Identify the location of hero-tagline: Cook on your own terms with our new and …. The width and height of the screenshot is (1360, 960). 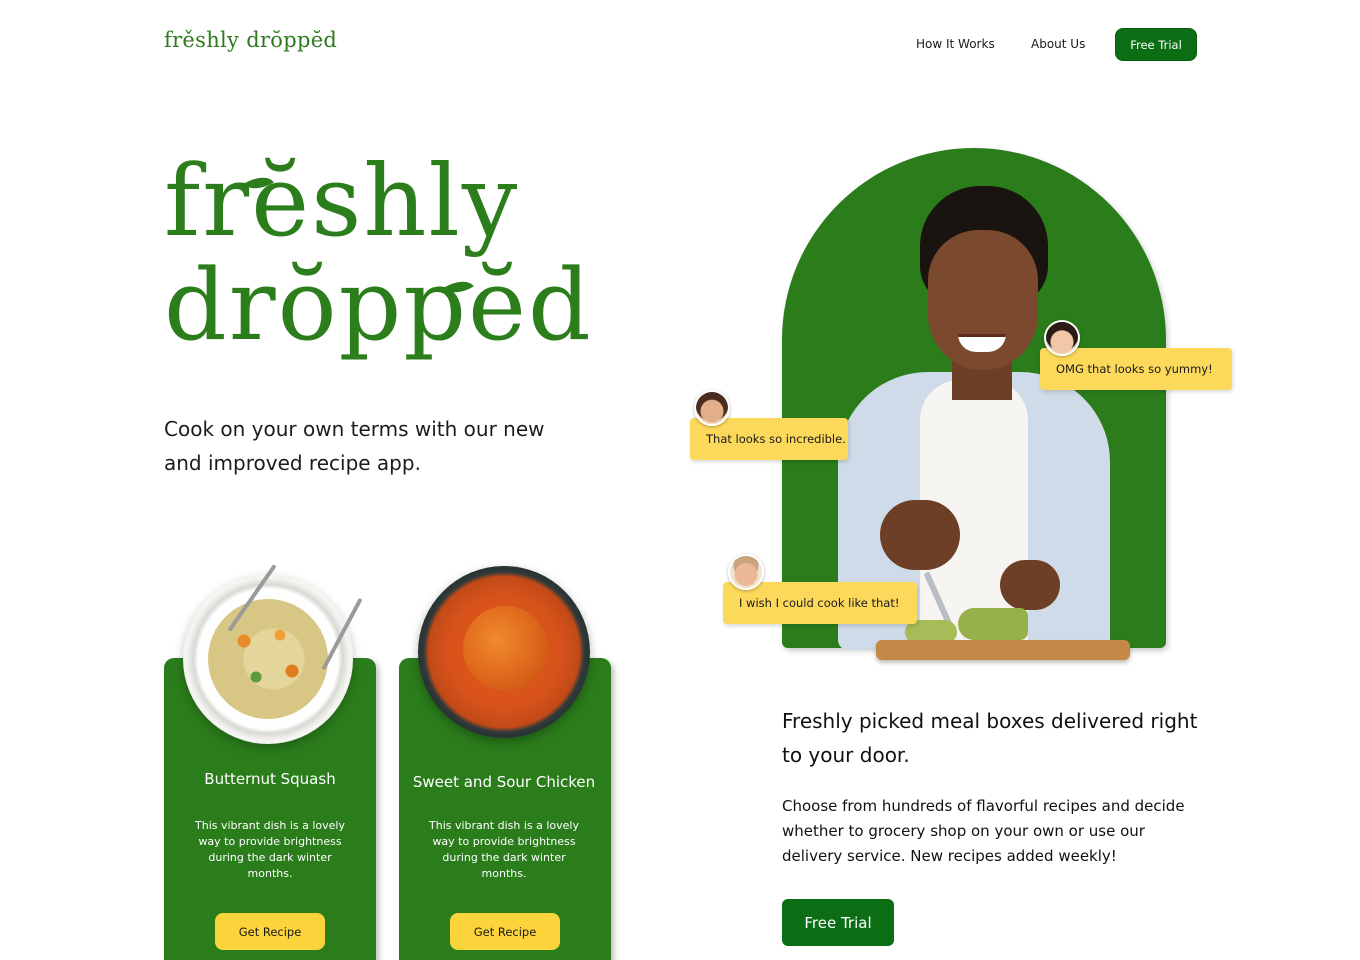
(354, 446).